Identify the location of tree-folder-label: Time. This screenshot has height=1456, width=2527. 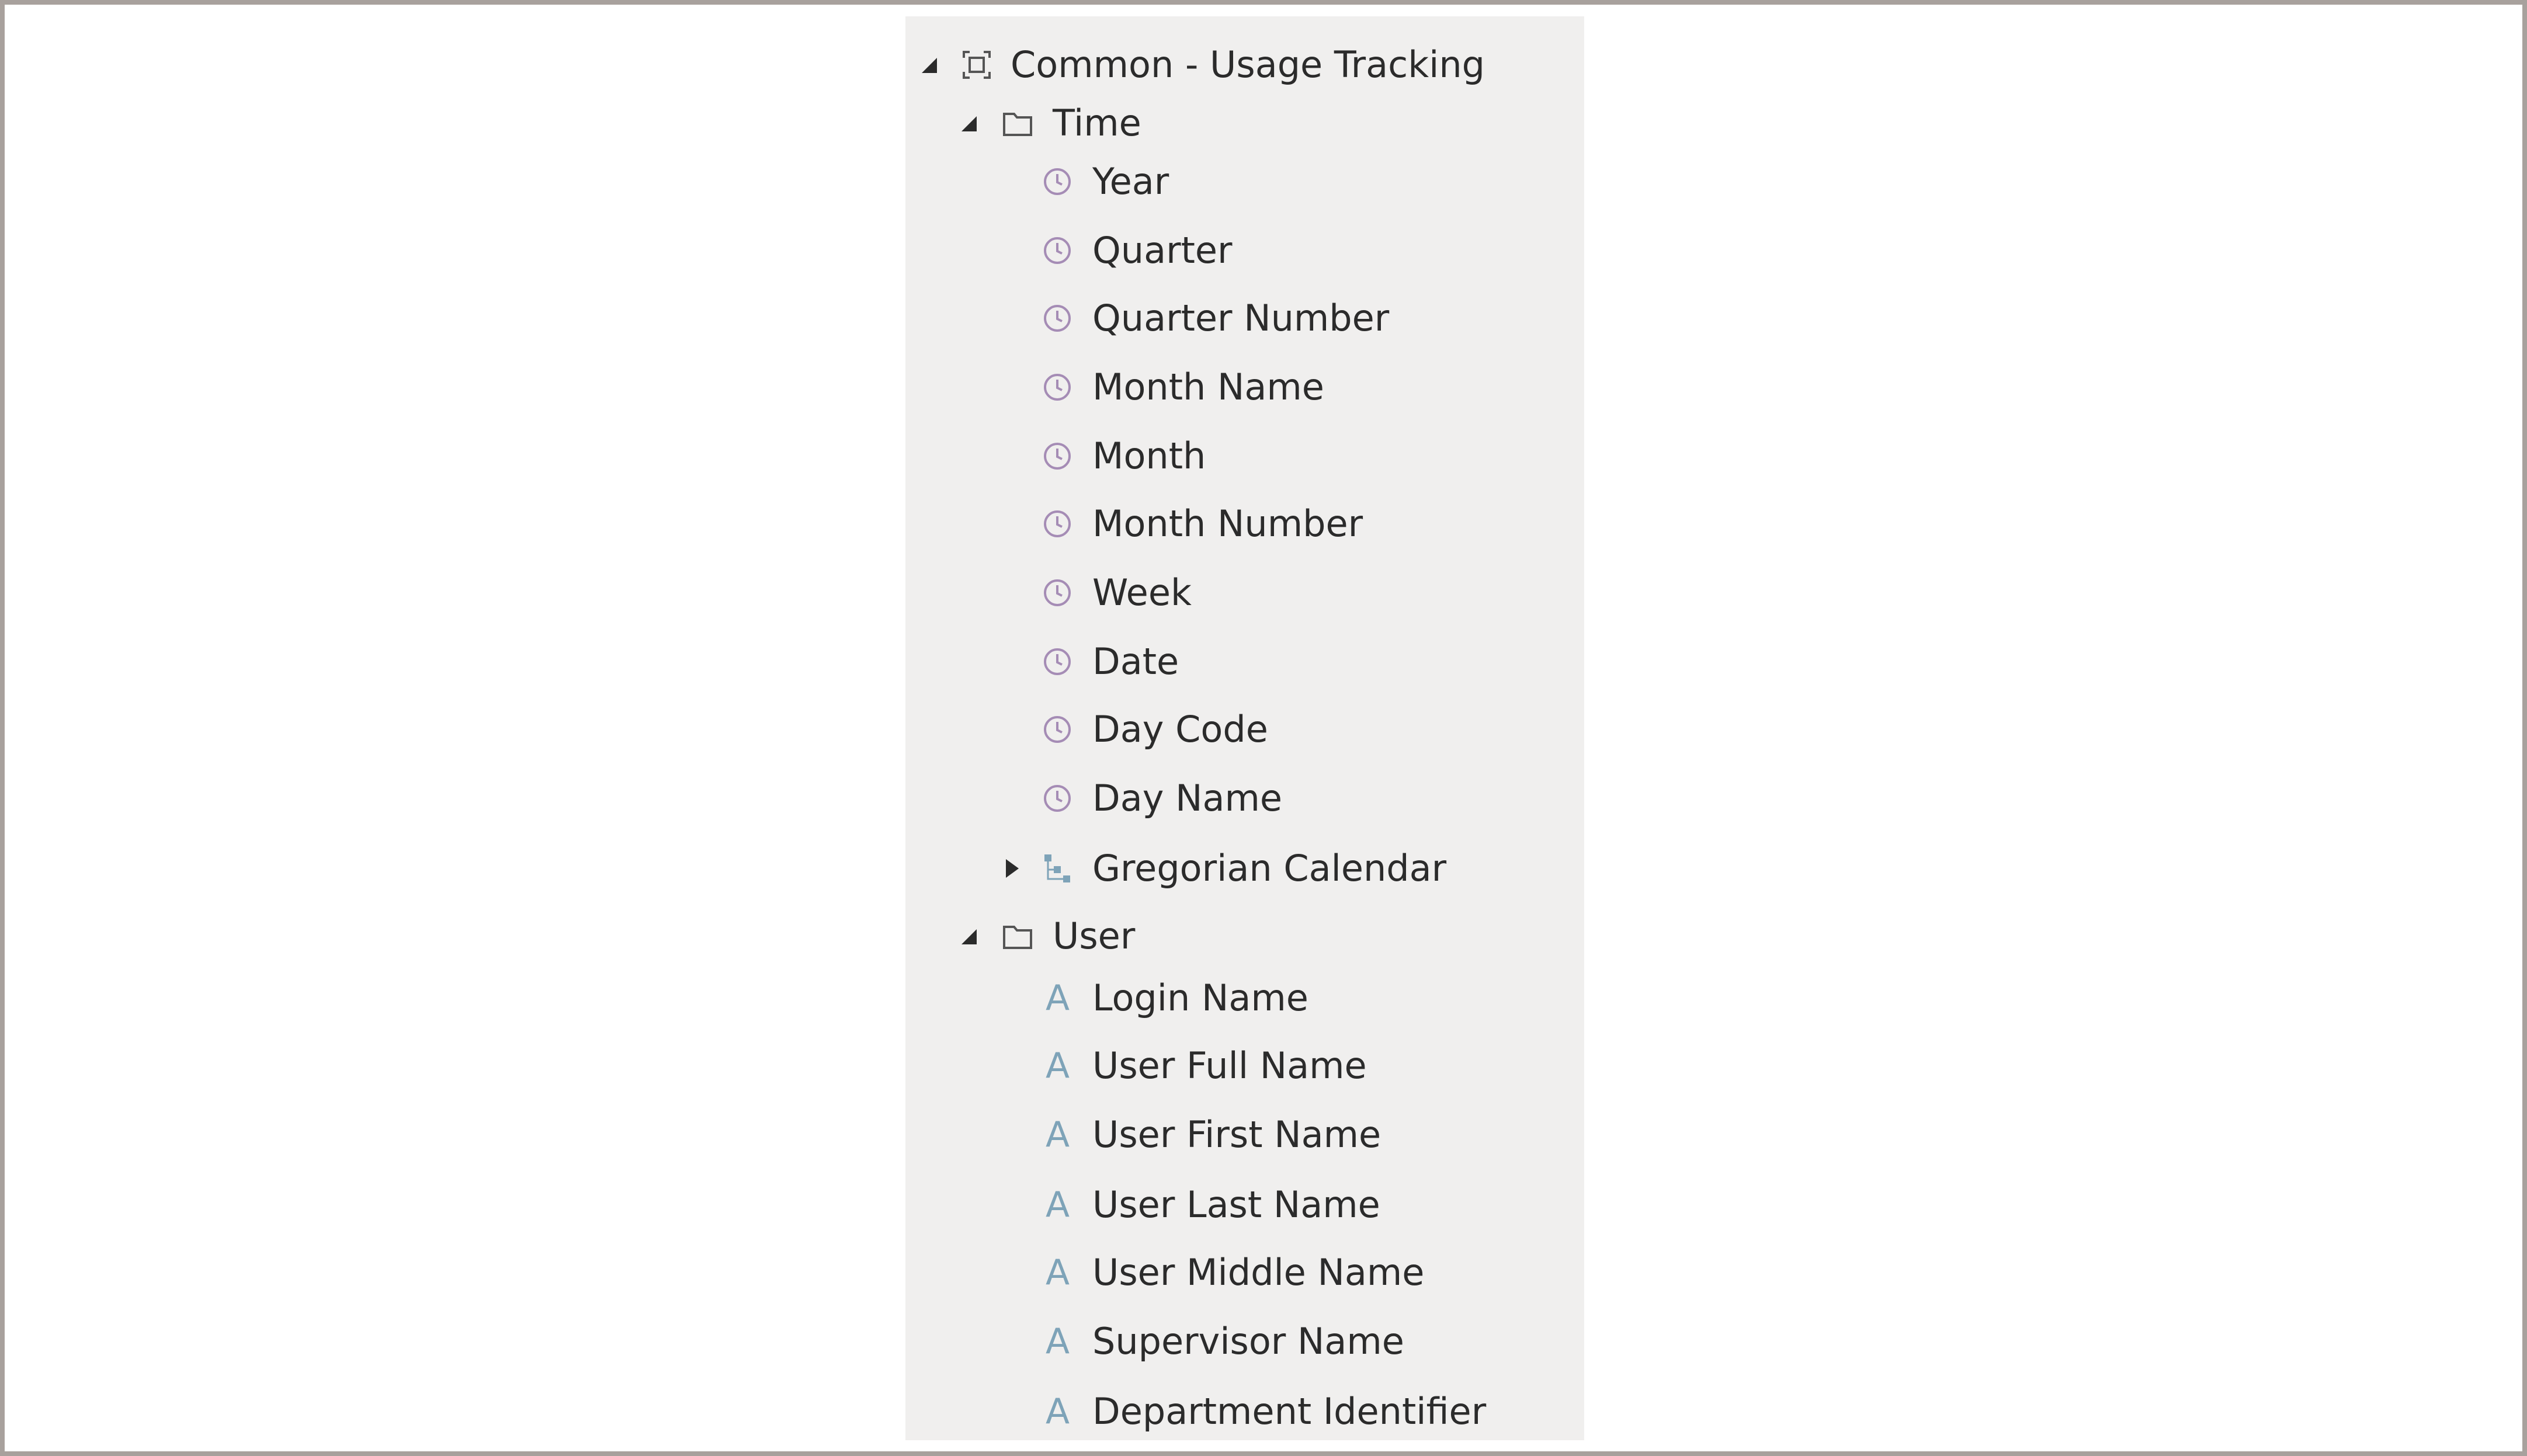
(1097, 123).